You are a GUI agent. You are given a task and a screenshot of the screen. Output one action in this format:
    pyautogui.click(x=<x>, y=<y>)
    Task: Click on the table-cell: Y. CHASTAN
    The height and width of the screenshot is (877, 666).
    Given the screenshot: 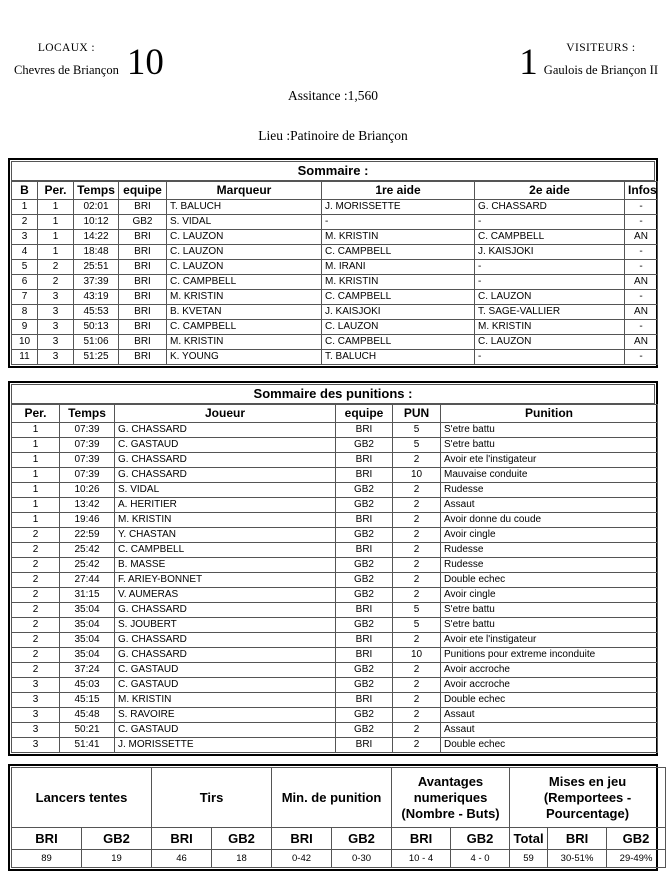 What is the action you would take?
    pyautogui.click(x=225, y=535)
    